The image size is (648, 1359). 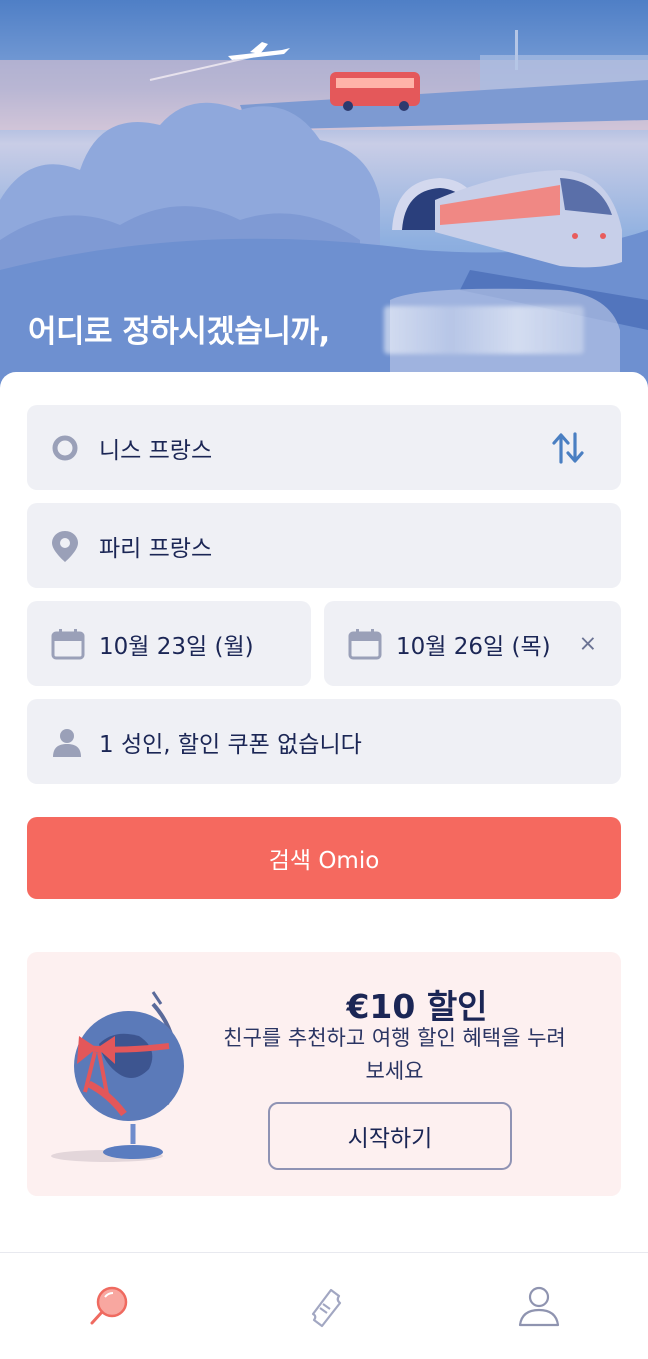 I want to click on promo-title: €10 할인, so click(x=417, y=1006).